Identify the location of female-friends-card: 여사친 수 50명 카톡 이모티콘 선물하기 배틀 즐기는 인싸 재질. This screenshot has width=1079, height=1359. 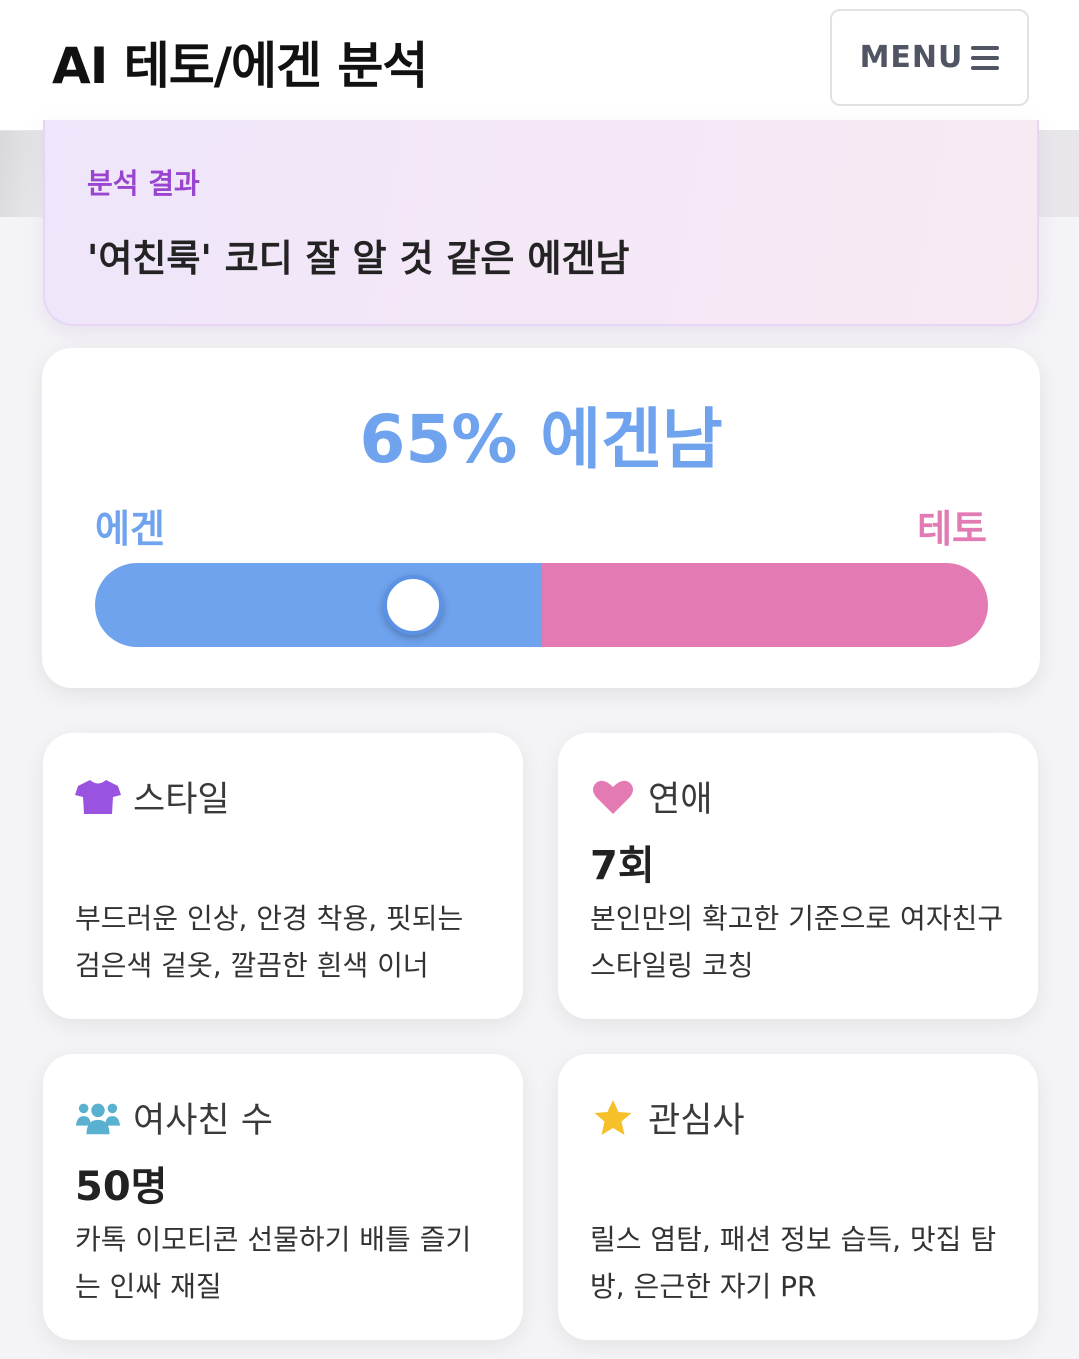
(283, 1197).